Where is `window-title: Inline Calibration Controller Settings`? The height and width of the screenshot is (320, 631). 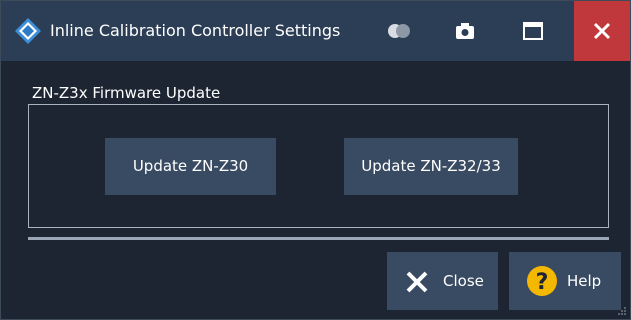
window-title: Inline Calibration Controller Settings is located at coordinates (195, 30).